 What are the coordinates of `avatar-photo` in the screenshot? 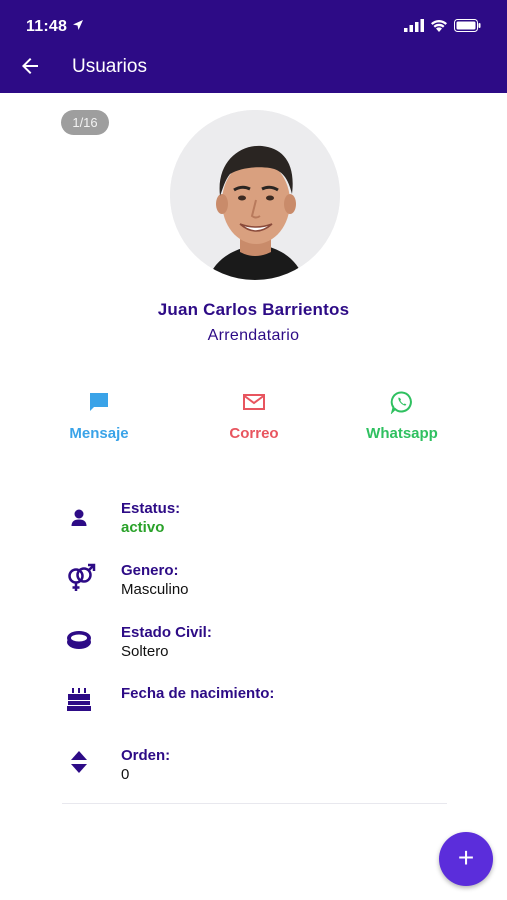 It's located at (255, 195).